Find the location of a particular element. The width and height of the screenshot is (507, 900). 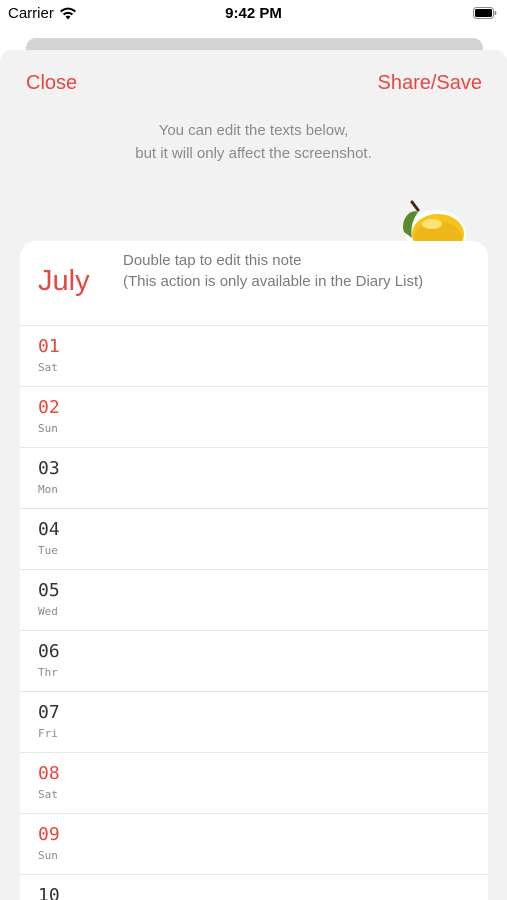

note-line-1: Double tap to edit this note is located at coordinates (212, 260).